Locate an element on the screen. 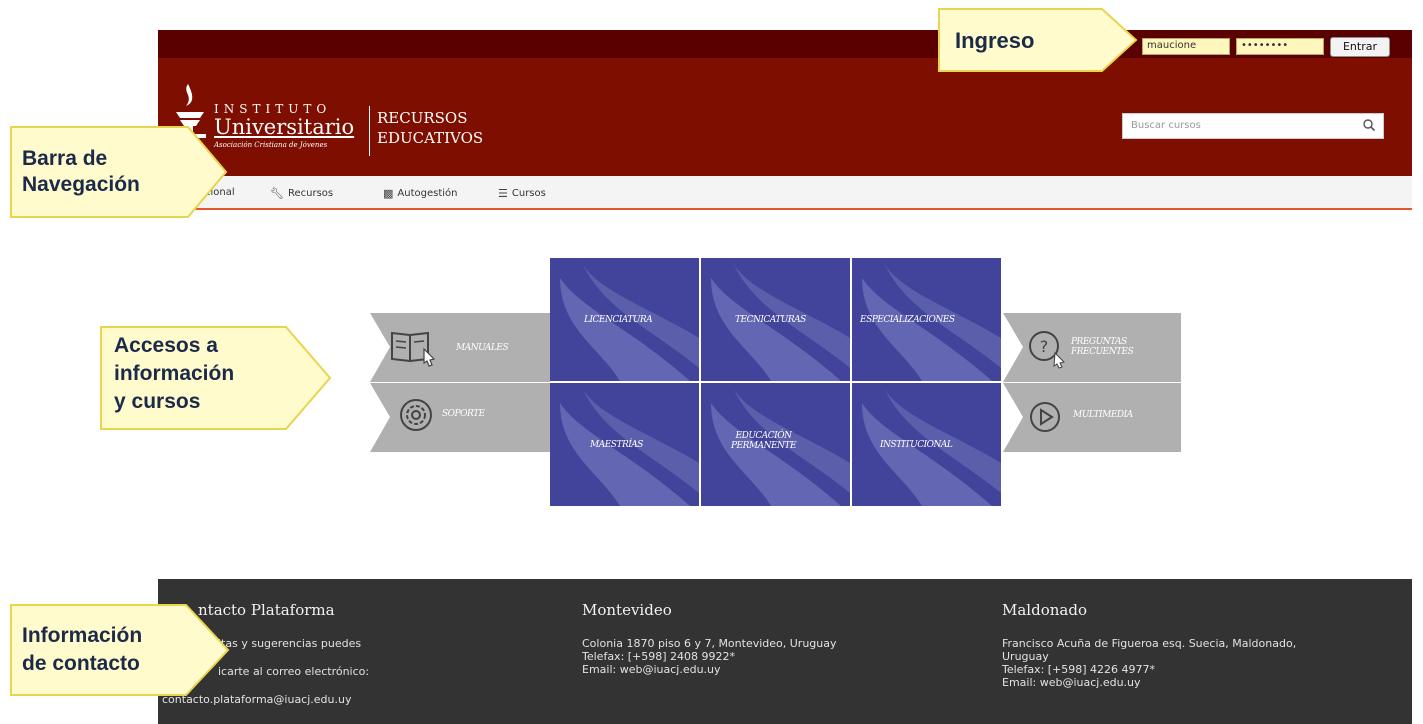 The width and height of the screenshot is (1423, 724). nav-item-autogestion: ▩ Autogestión is located at coordinates (420, 193).